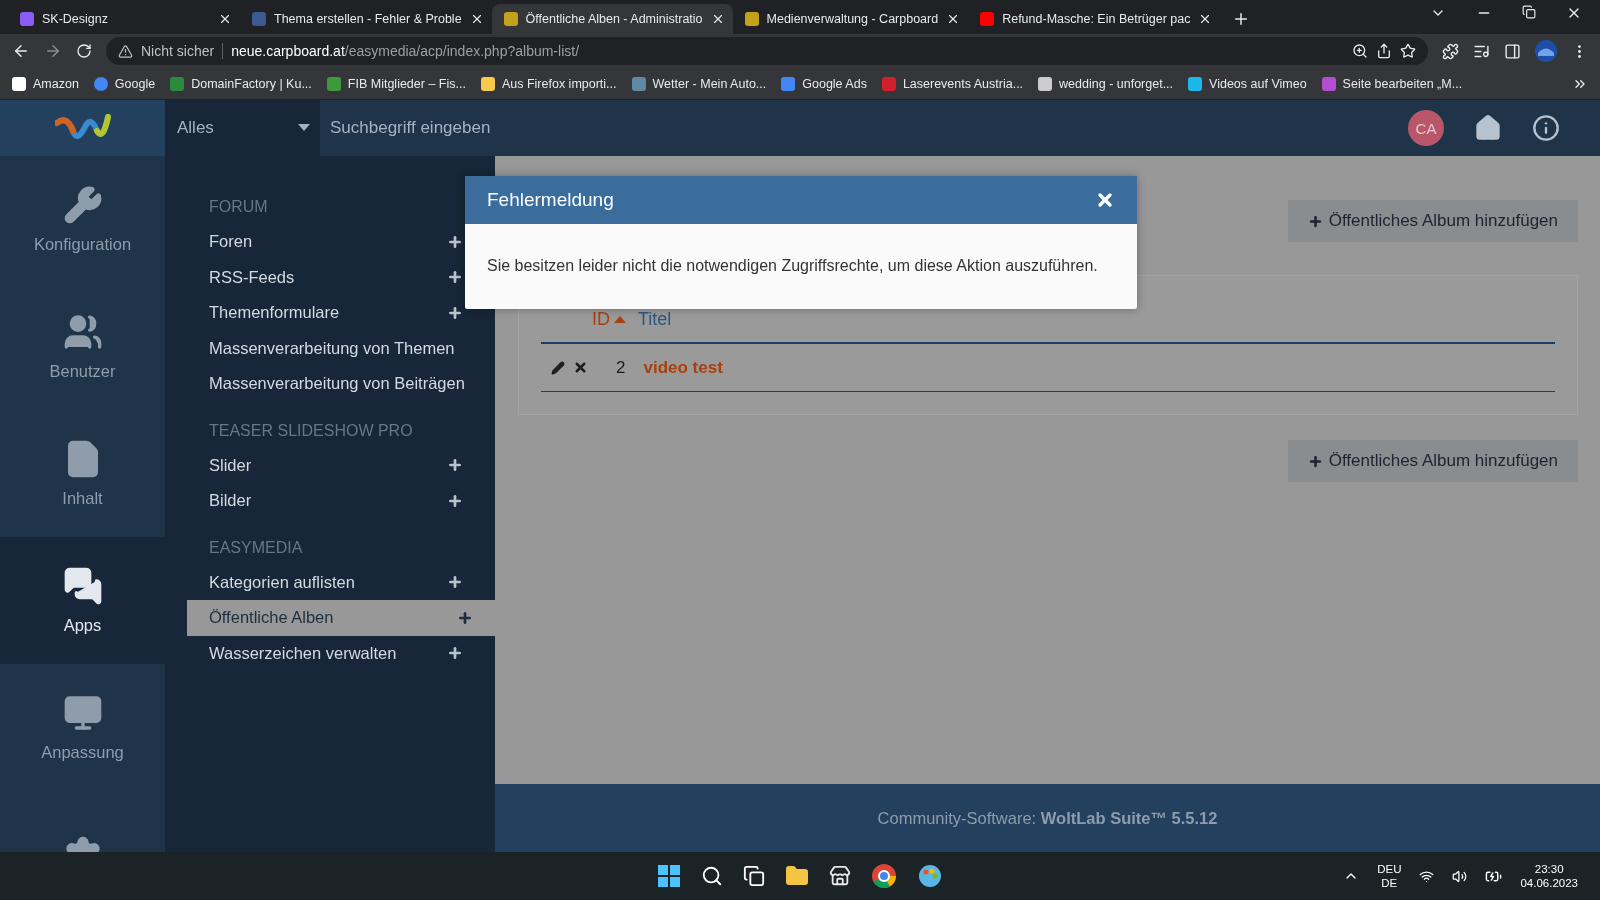  What do you see at coordinates (620, 319) in the screenshot?
I see `sort-asc-icon` at bounding box center [620, 319].